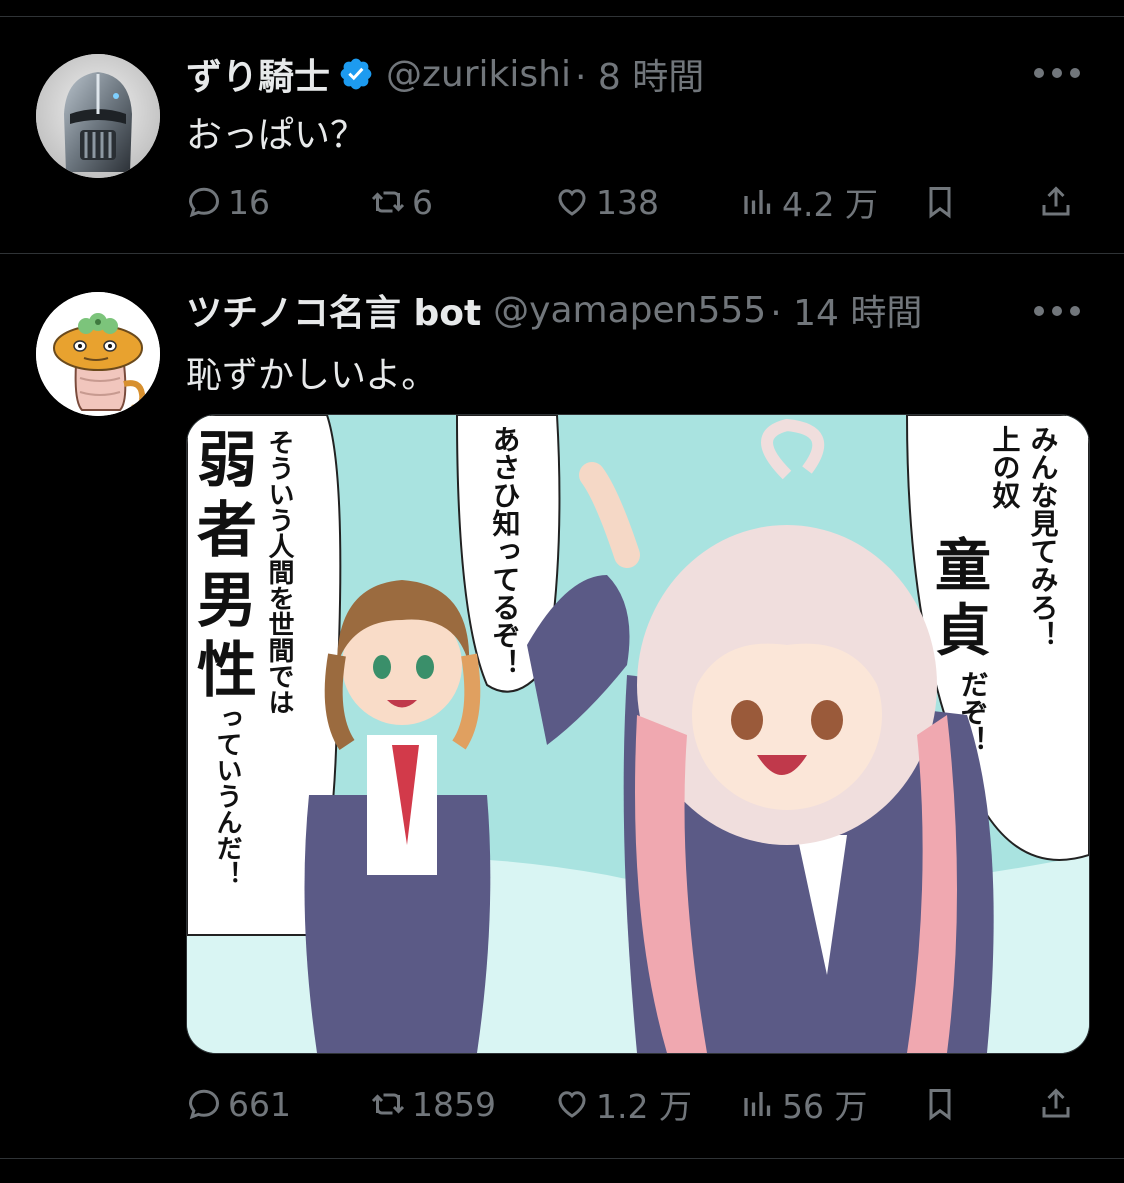  I want to click on knight-helmet-icon, so click(98, 116).